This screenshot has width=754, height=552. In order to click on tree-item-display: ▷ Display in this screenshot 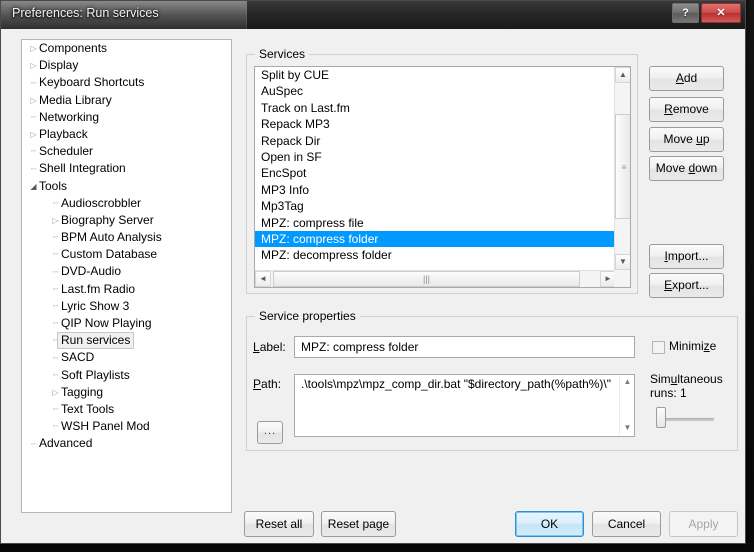, I will do `click(126, 65)`.